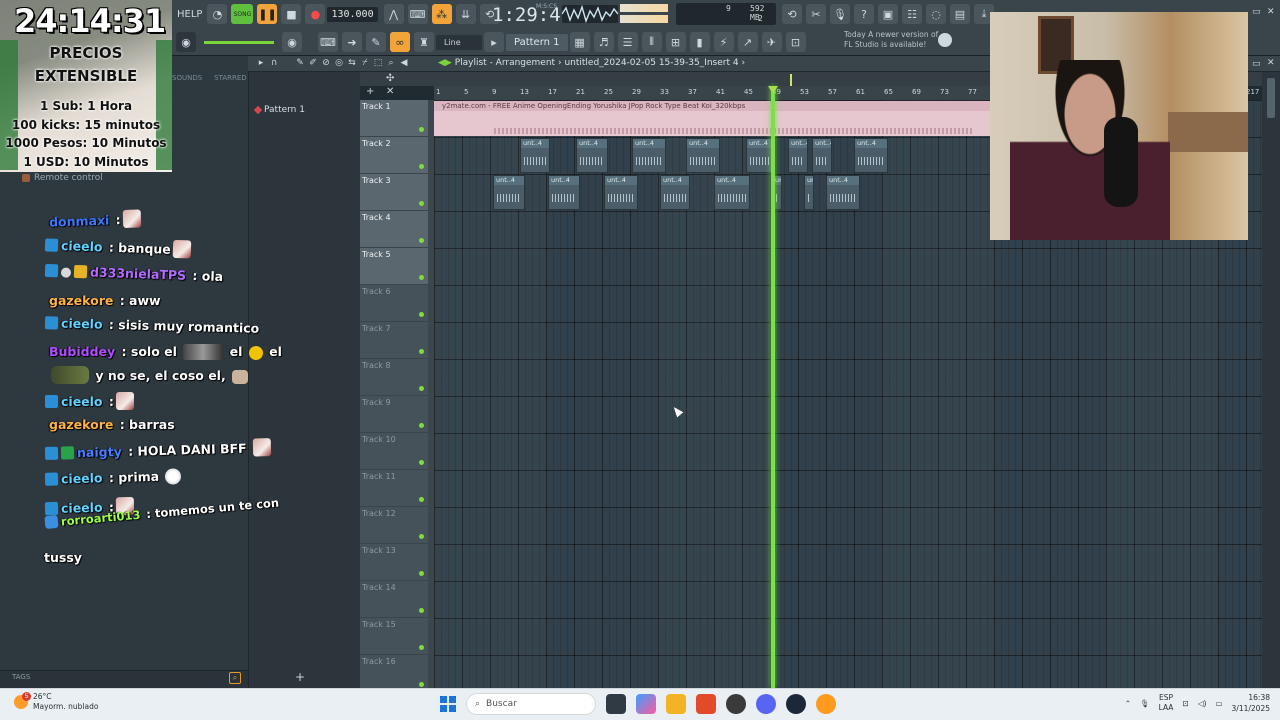 Image resolution: width=1280 pixels, height=720 pixels. I want to click on blend-notes-icon: ⇊, so click(465, 14).